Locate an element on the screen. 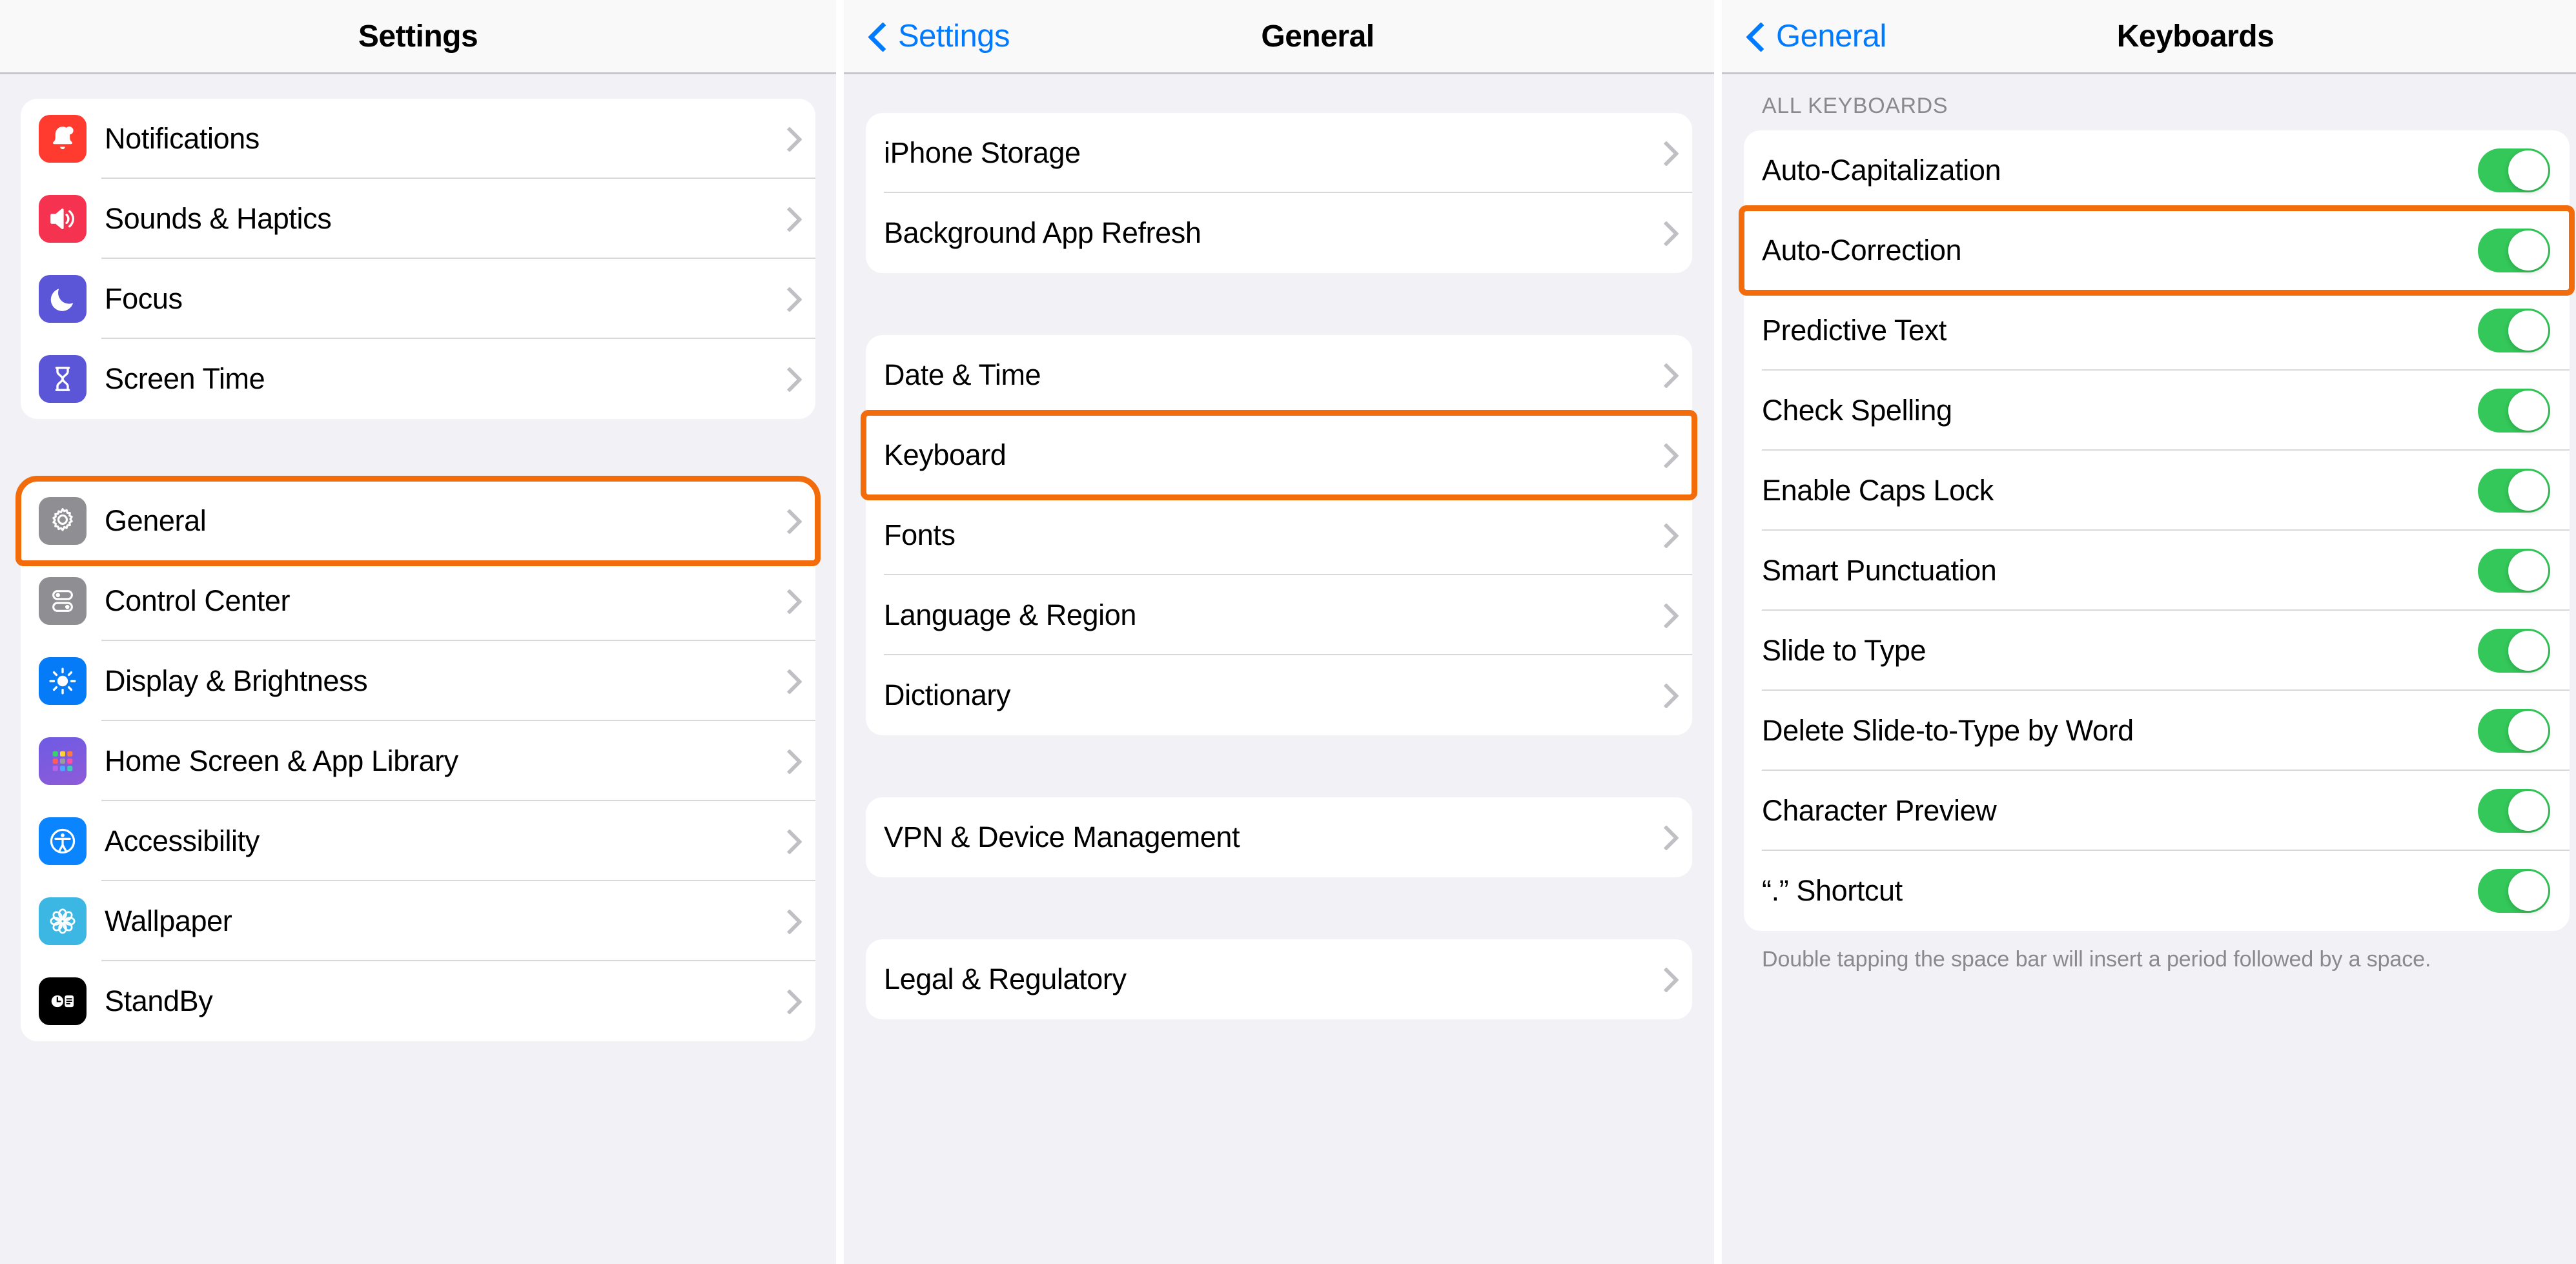 The width and height of the screenshot is (2576, 1264). list-item-label: Delete Slide-to-Type by Word is located at coordinates (1948, 730).